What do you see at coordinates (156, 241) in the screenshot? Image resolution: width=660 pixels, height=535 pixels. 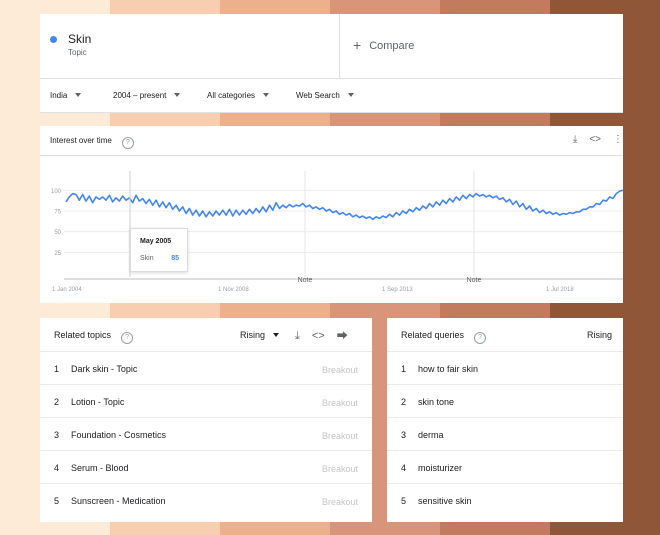 I see `tooltip-date: May 2005` at bounding box center [156, 241].